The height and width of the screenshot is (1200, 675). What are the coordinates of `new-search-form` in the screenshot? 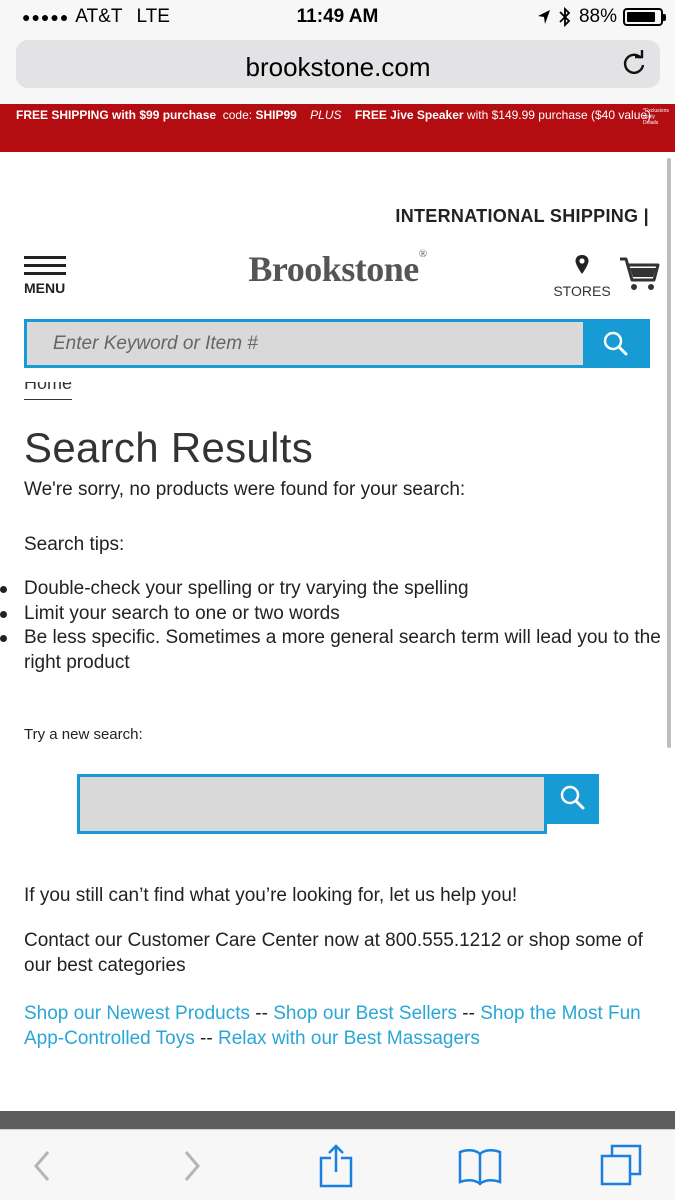 It's located at (338, 804).